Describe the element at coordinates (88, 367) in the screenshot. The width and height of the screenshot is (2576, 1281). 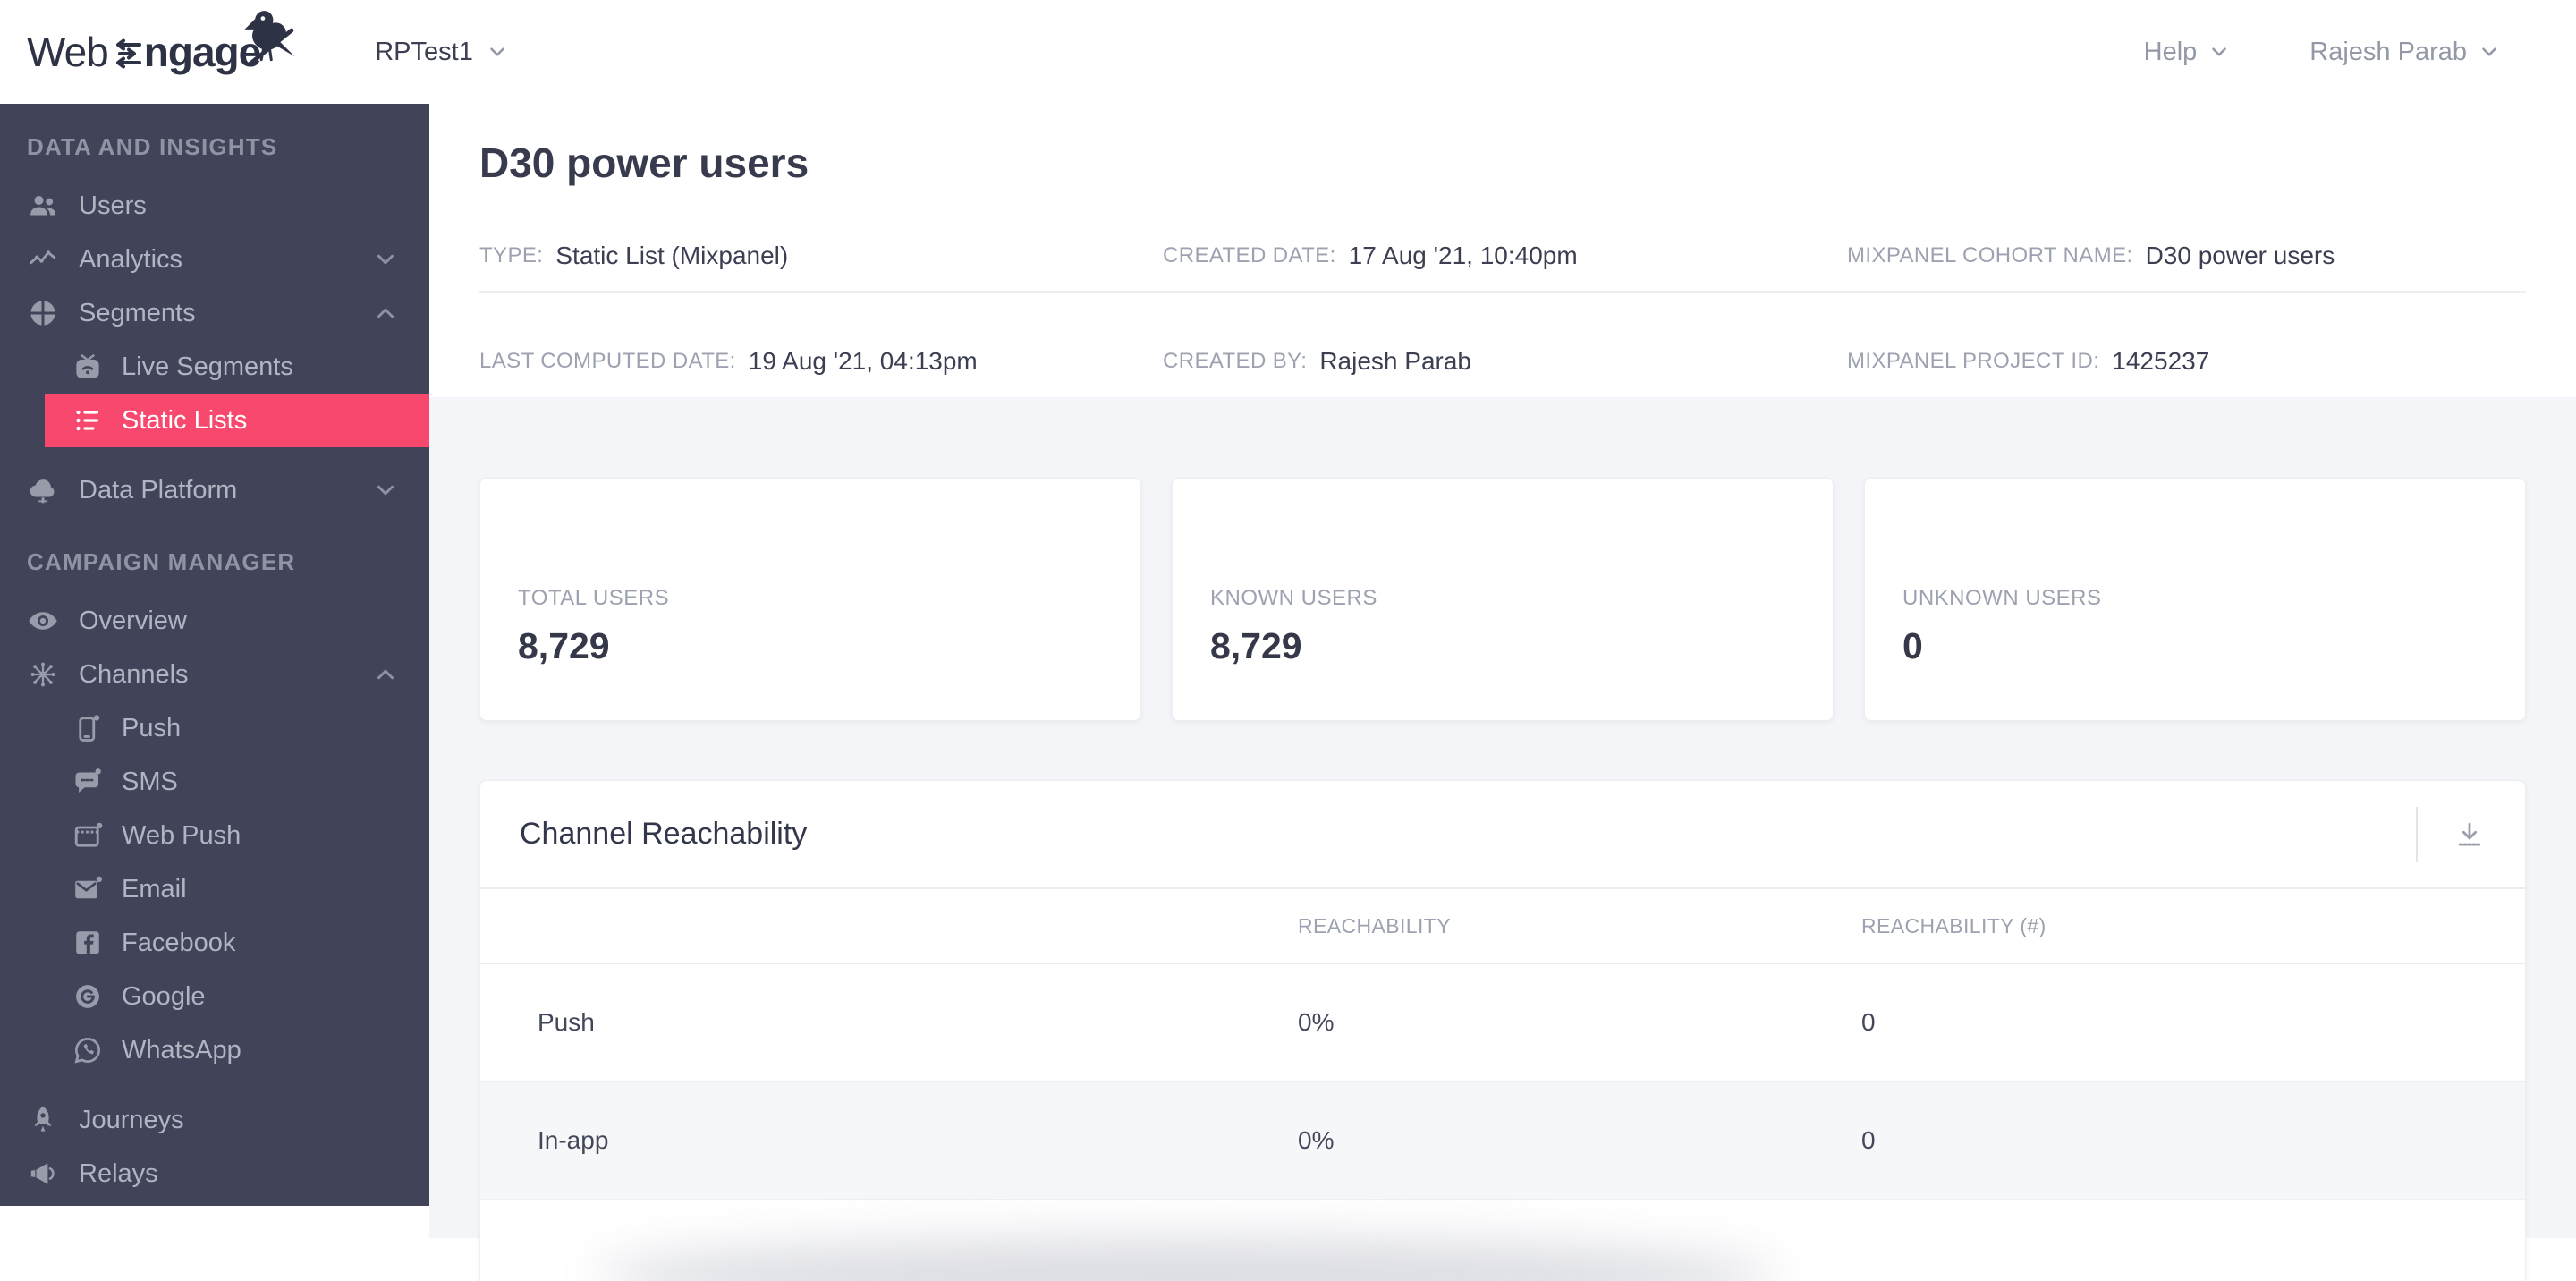
I see `live-segments-icon` at that location.